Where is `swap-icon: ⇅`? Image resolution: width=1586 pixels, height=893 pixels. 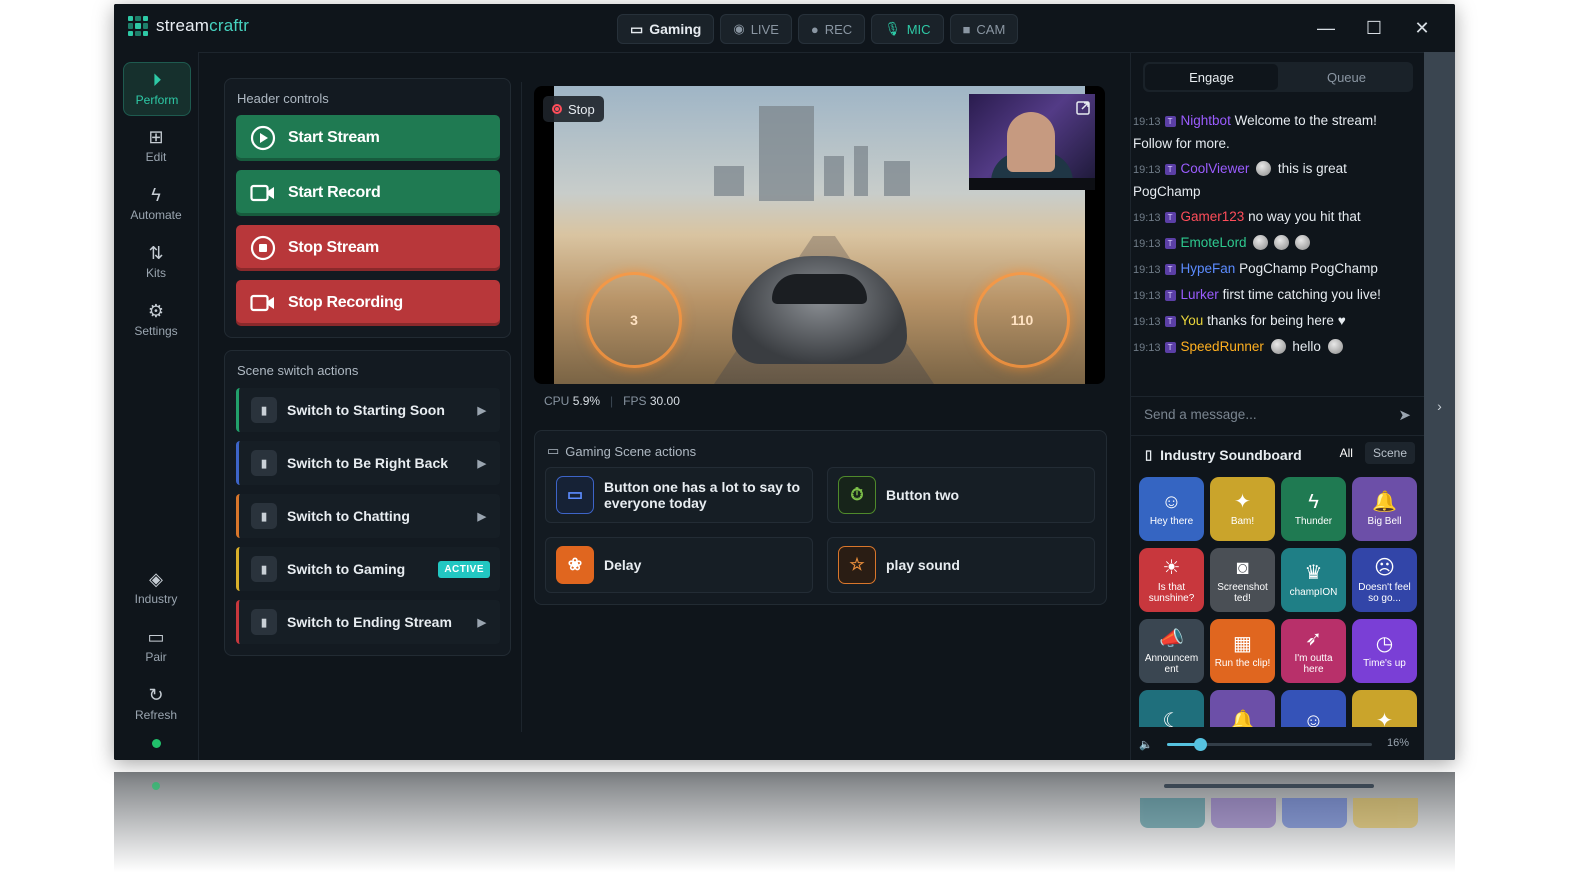
swap-icon: ⇅ is located at coordinates (156, 253).